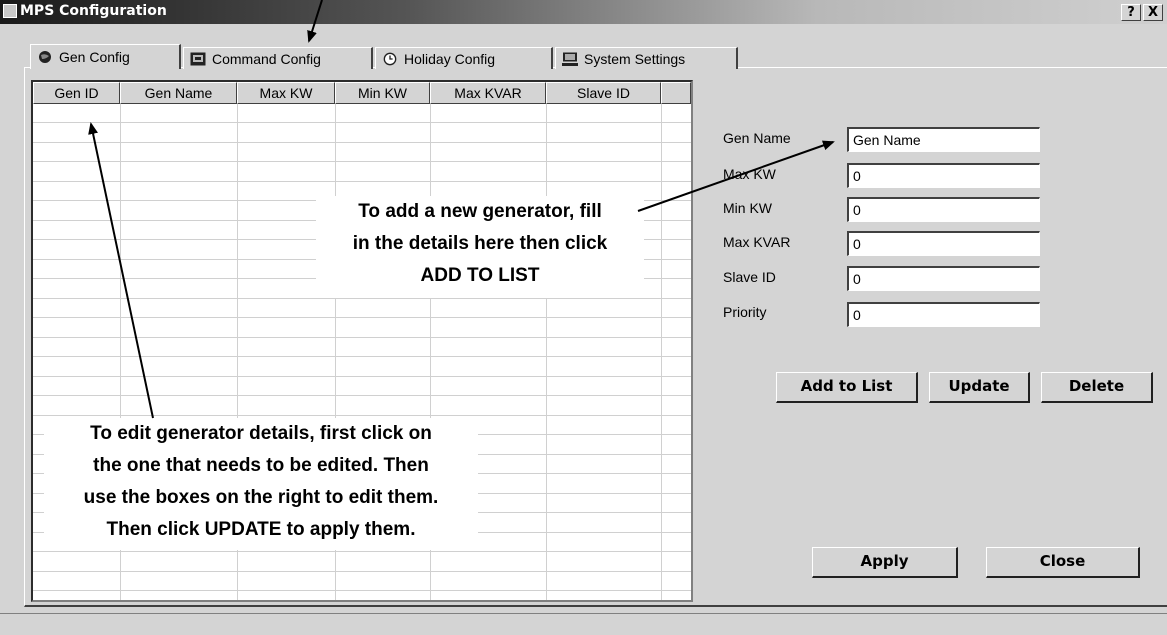 The image size is (1167, 635). I want to click on column-header-empty, so click(676, 93).